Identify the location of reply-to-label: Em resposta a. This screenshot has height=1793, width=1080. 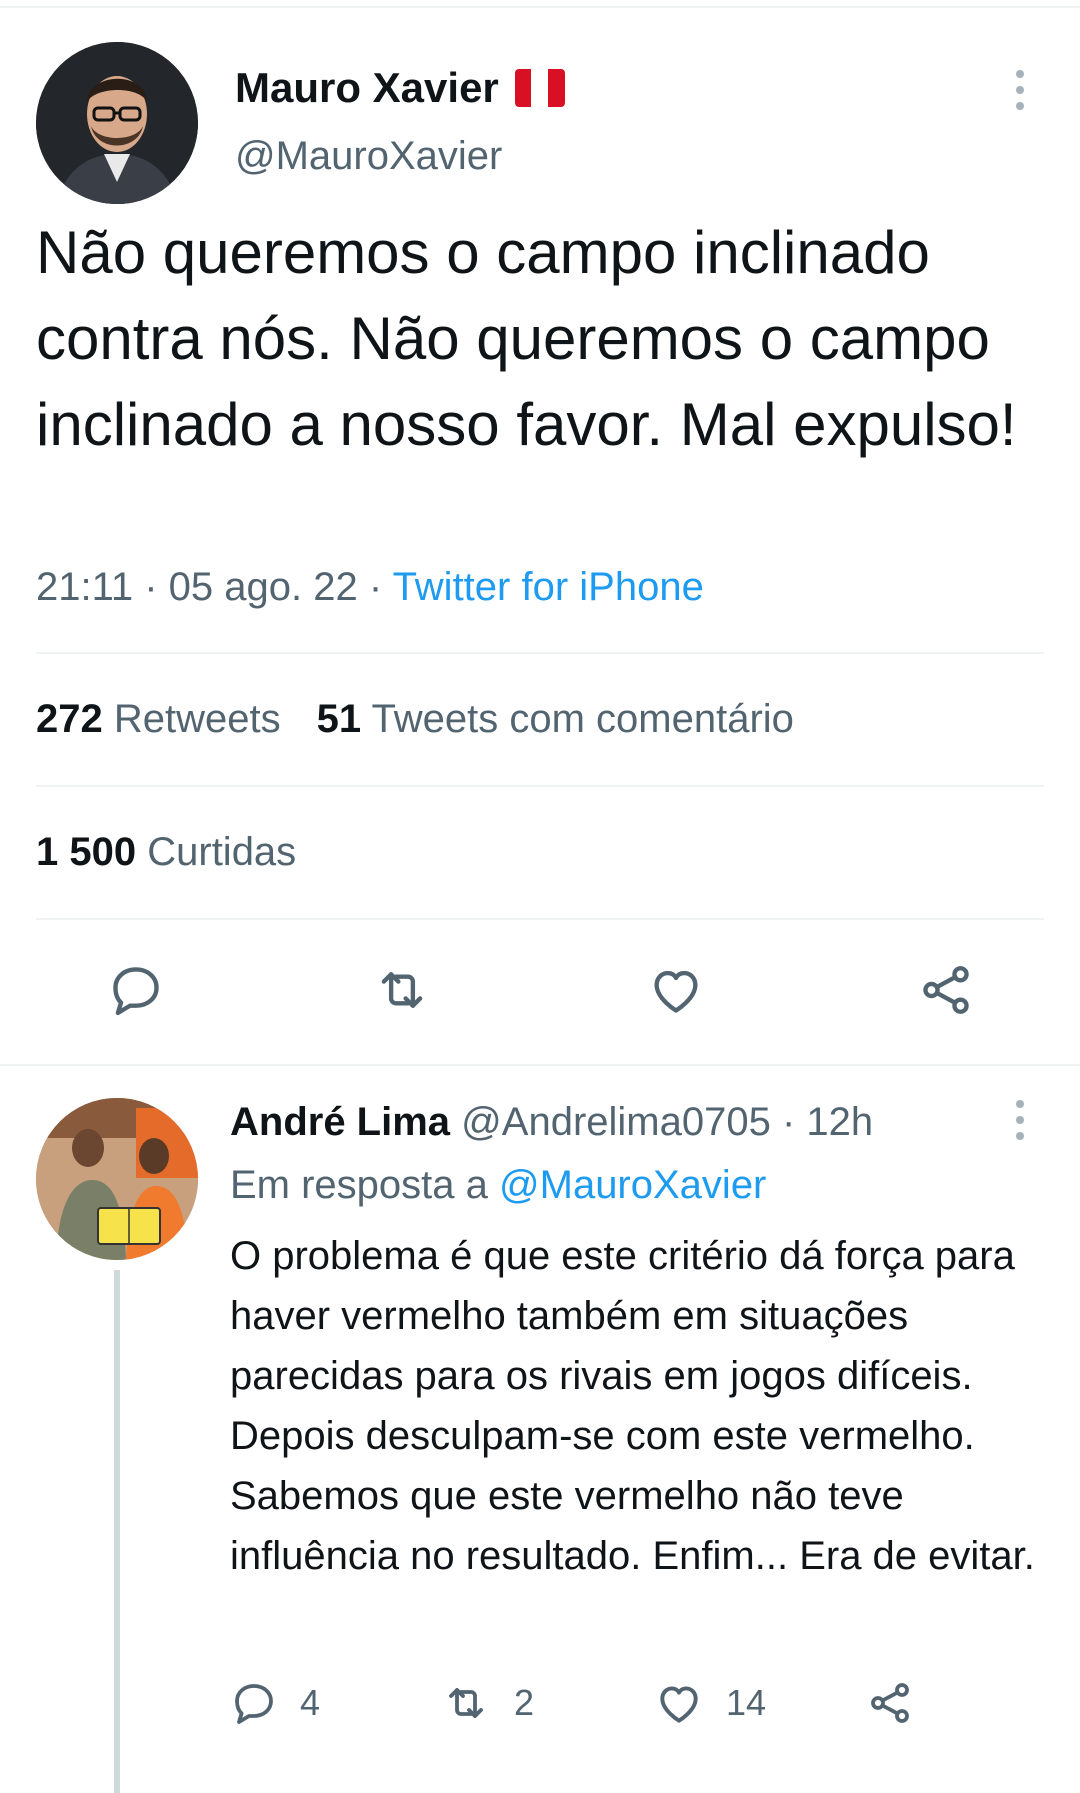
(359, 1185).